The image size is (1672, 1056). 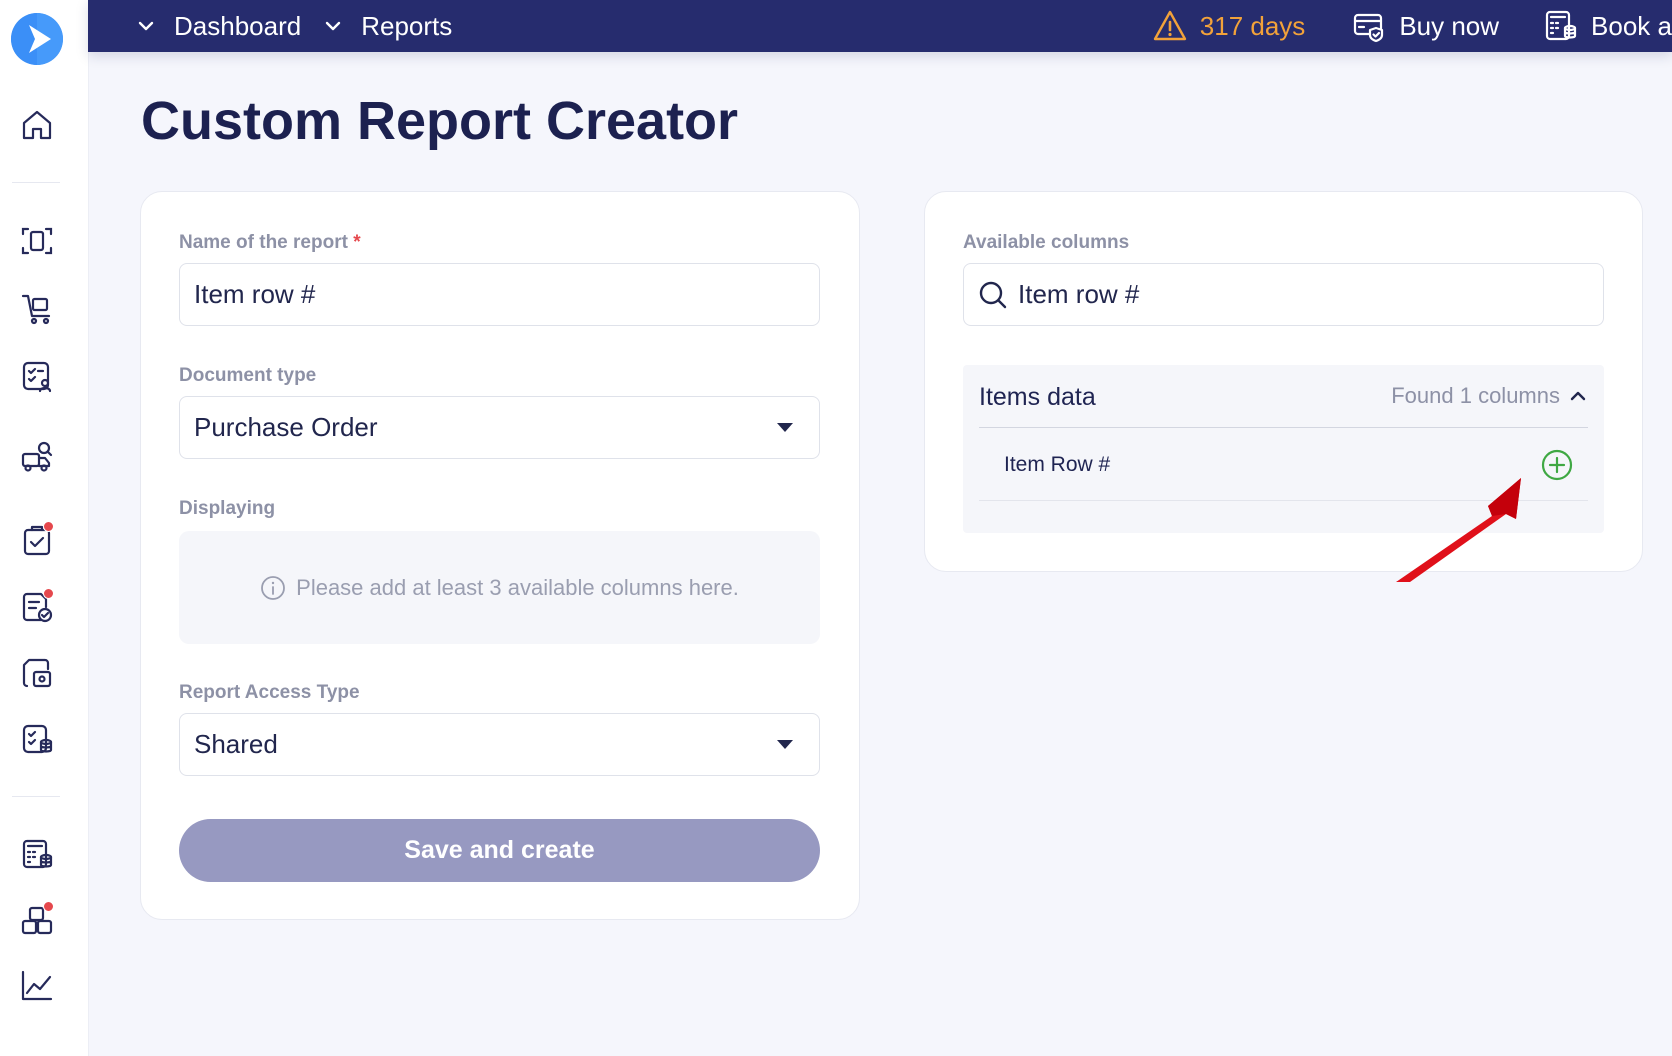 I want to click on warning-icon, so click(x=1169, y=25).